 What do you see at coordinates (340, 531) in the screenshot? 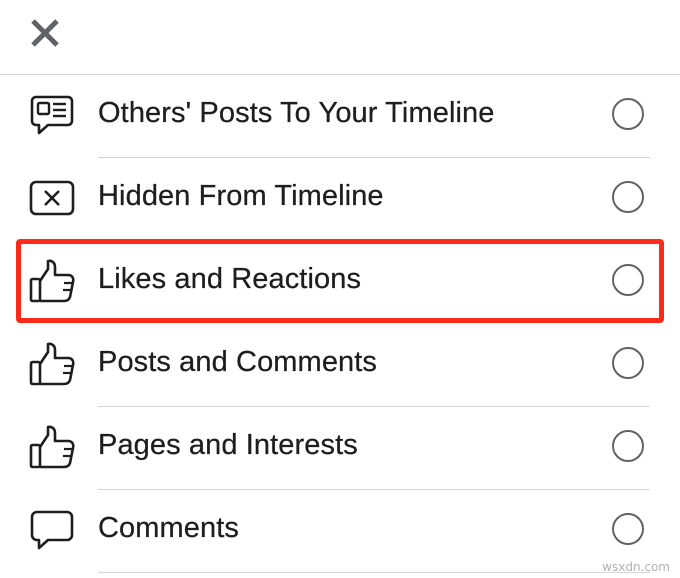
I see `option-comments: Comments` at bounding box center [340, 531].